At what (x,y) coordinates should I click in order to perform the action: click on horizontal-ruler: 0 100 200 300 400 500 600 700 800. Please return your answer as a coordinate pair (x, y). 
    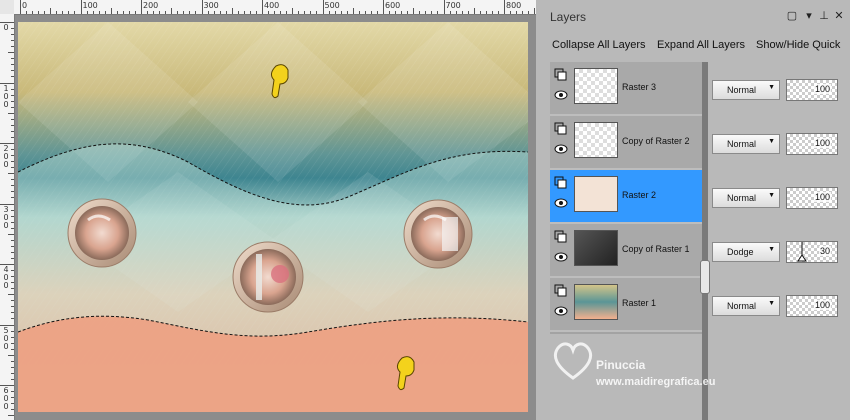
    Looking at the image, I should click on (275, 7).